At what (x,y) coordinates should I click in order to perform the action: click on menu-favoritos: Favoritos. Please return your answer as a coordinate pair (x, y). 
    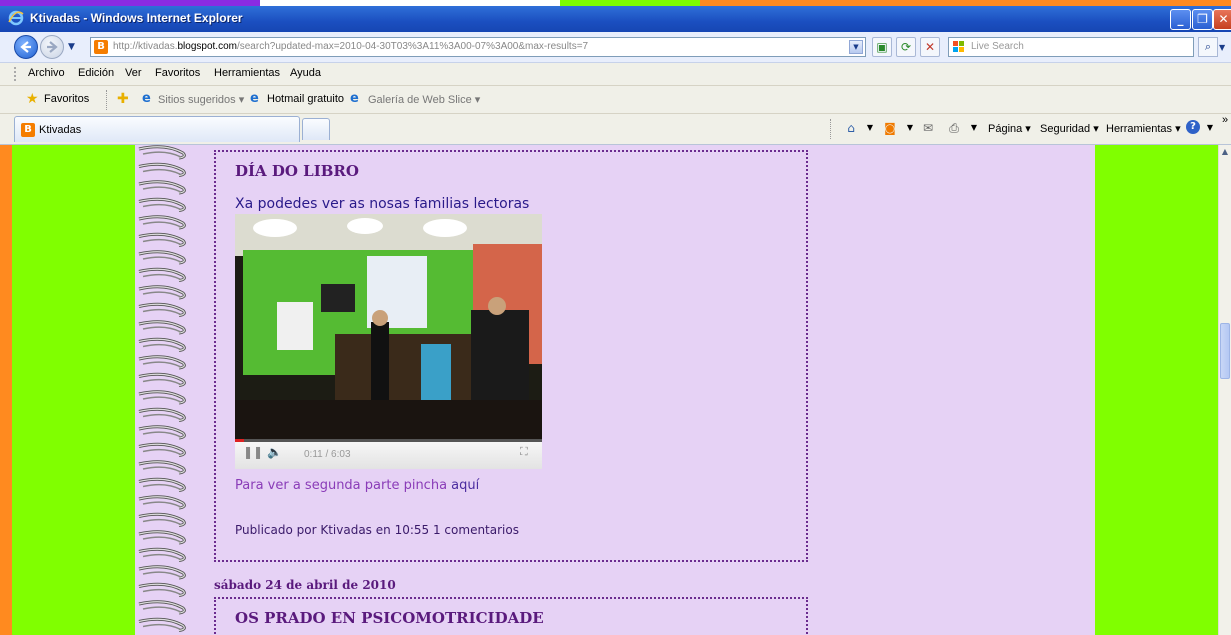
    Looking at the image, I should click on (177, 73).